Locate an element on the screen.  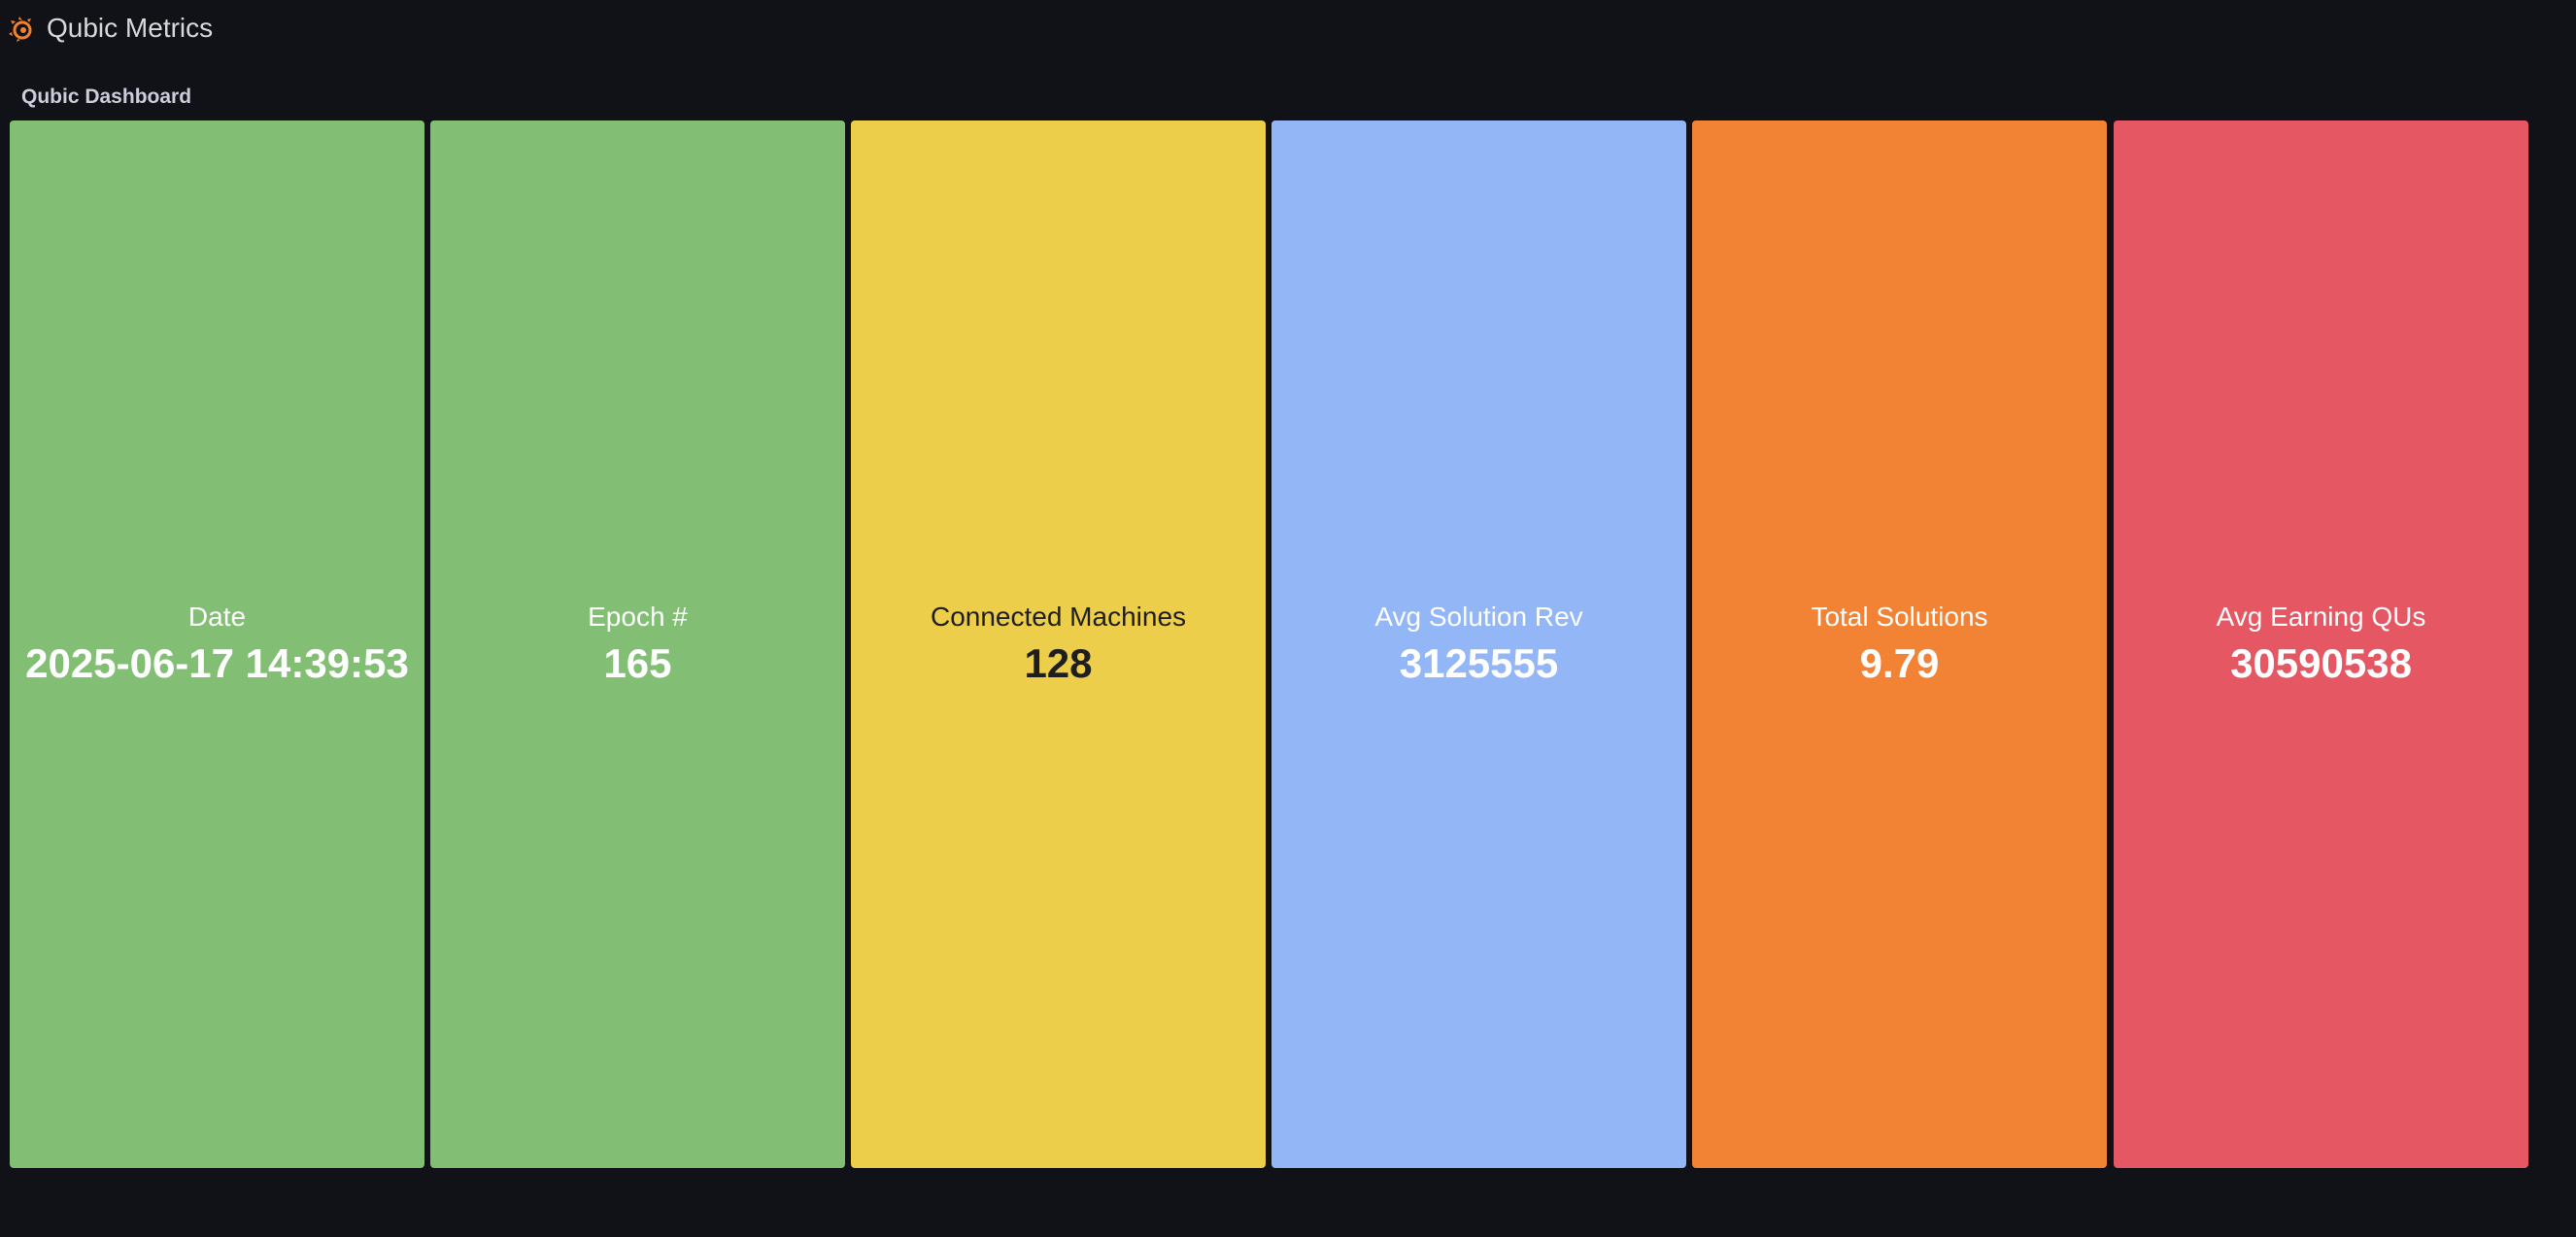
stat-panel-epoch: Epoch # 165 is located at coordinates (637, 644).